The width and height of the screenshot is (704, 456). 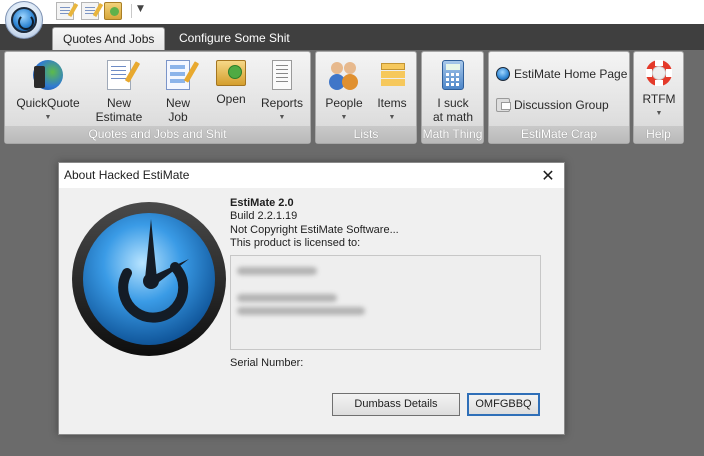 I want to click on quickquote-icon, so click(x=48, y=75).